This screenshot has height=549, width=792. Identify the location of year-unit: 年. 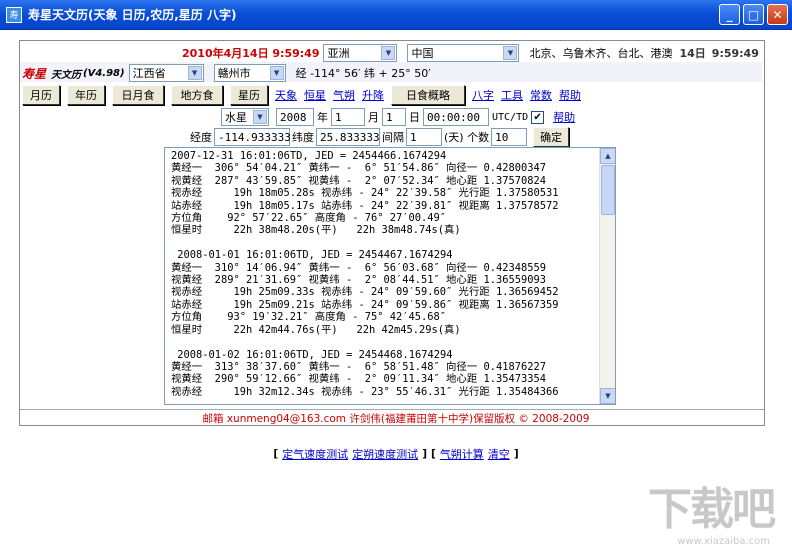
(322, 117).